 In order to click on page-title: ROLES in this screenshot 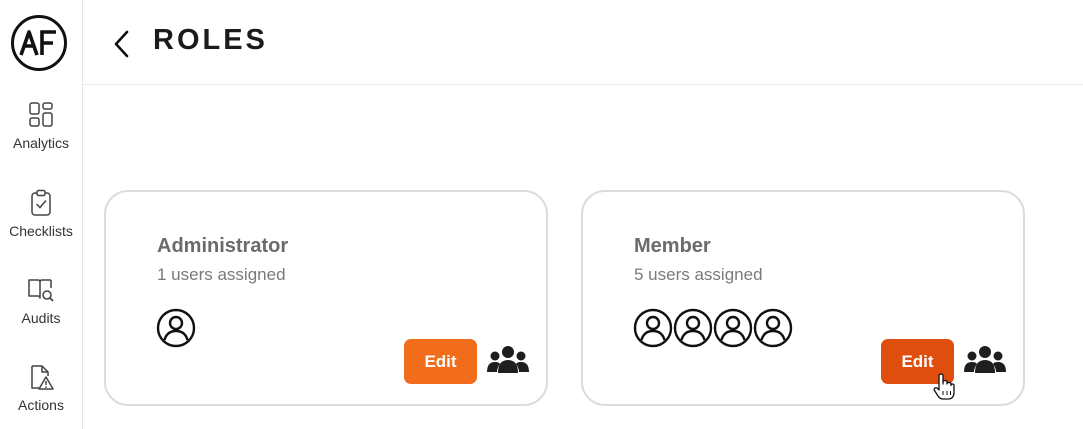, I will do `click(210, 40)`.